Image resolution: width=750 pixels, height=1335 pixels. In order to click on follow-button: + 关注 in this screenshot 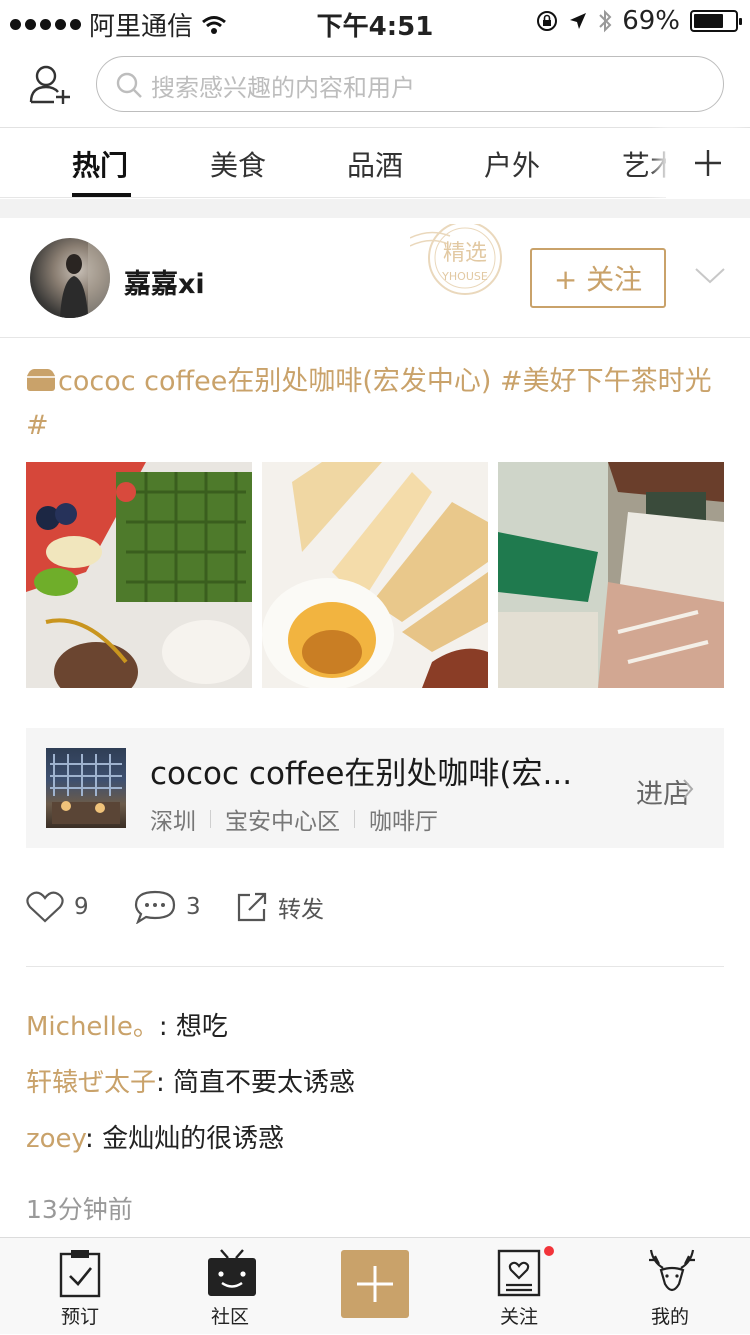, I will do `click(598, 278)`.